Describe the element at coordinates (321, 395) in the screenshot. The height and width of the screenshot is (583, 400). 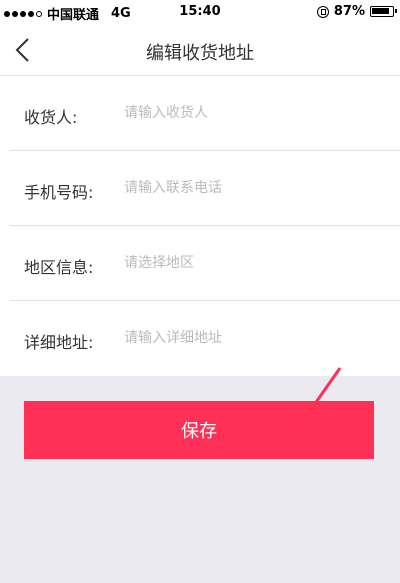
I see `pointer-arrow-icon` at that location.